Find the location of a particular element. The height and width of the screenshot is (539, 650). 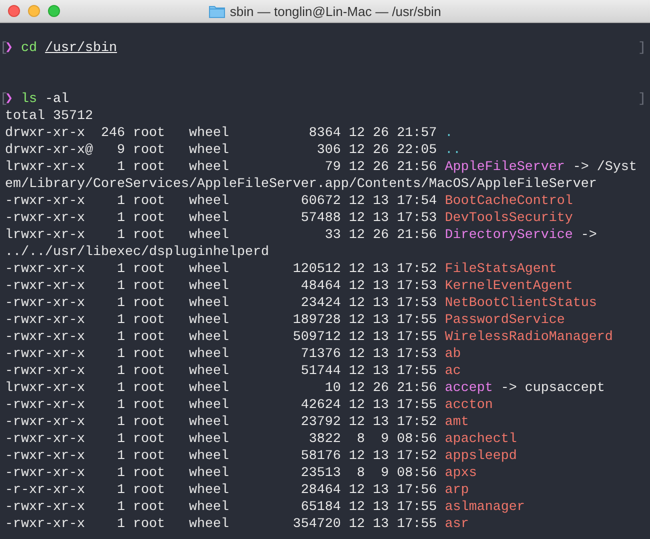

file-name: KernelEventAgent is located at coordinates (508, 286).